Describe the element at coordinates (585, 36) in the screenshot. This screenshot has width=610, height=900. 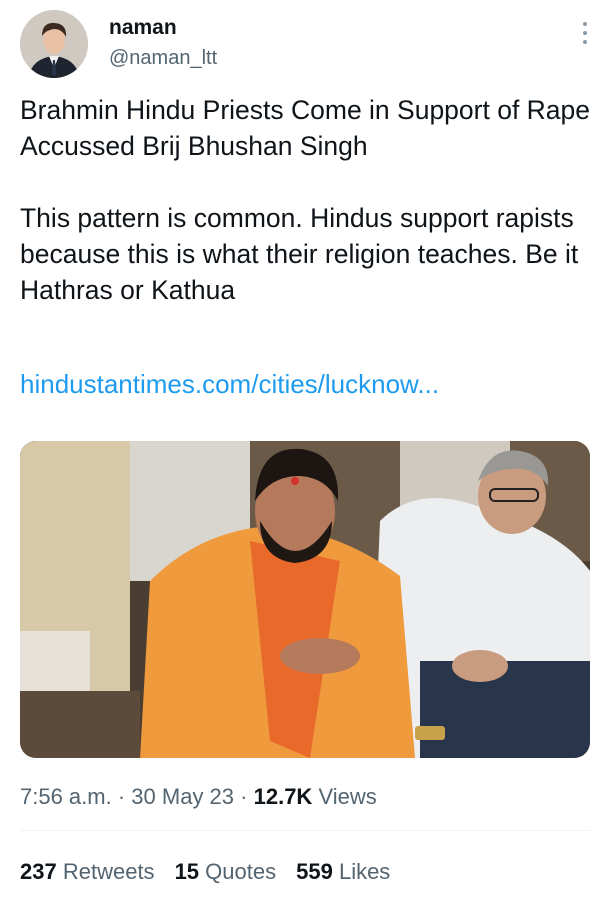
I see `more-options-icon` at that location.